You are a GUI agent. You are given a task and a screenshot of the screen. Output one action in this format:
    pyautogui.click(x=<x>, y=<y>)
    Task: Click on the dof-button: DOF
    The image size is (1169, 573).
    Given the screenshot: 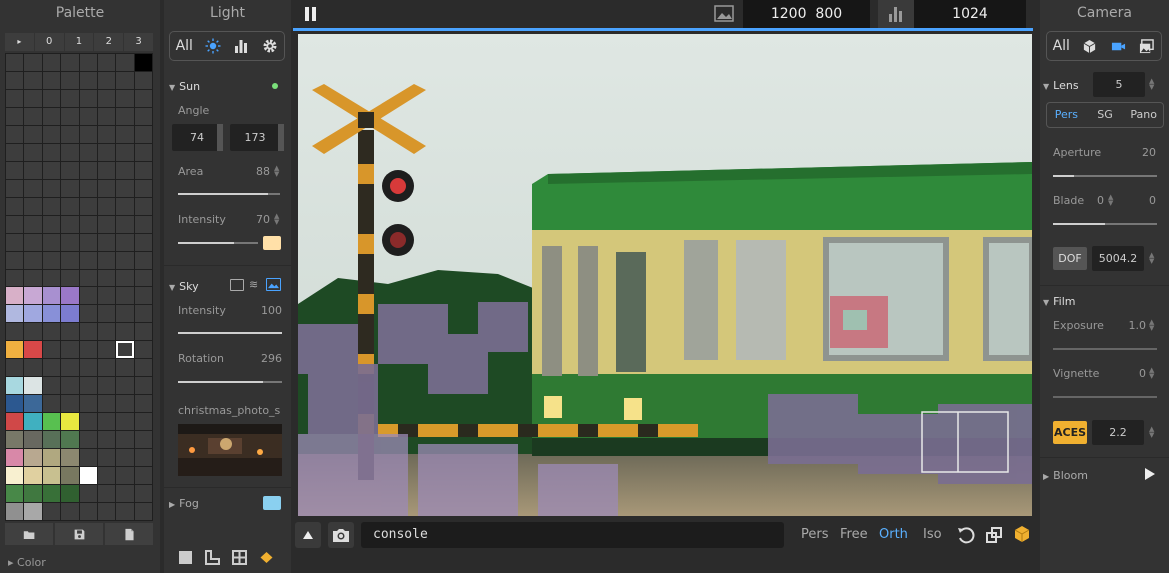 What is the action you would take?
    pyautogui.click(x=1070, y=258)
    